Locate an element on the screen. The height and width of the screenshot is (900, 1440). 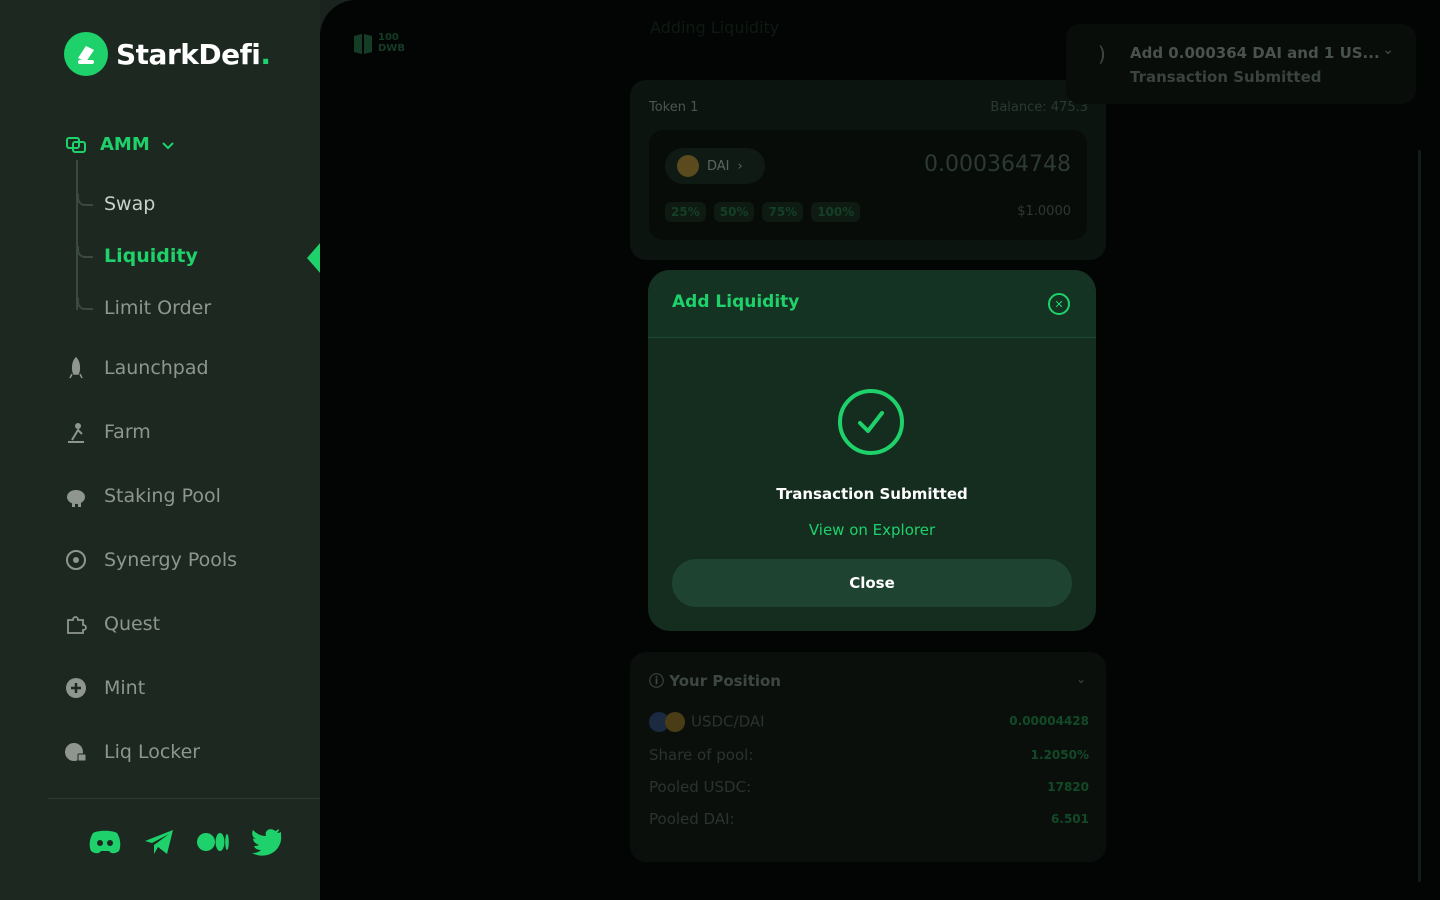
usd-value: $1.0000 is located at coordinates (1044, 211).